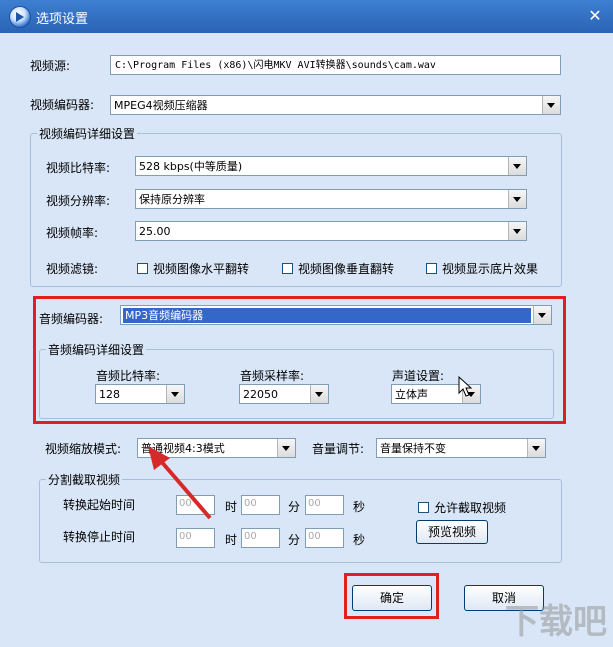 Image resolution: width=613 pixels, height=647 pixels. I want to click on volume-select: 音量保持不变, so click(461, 448).